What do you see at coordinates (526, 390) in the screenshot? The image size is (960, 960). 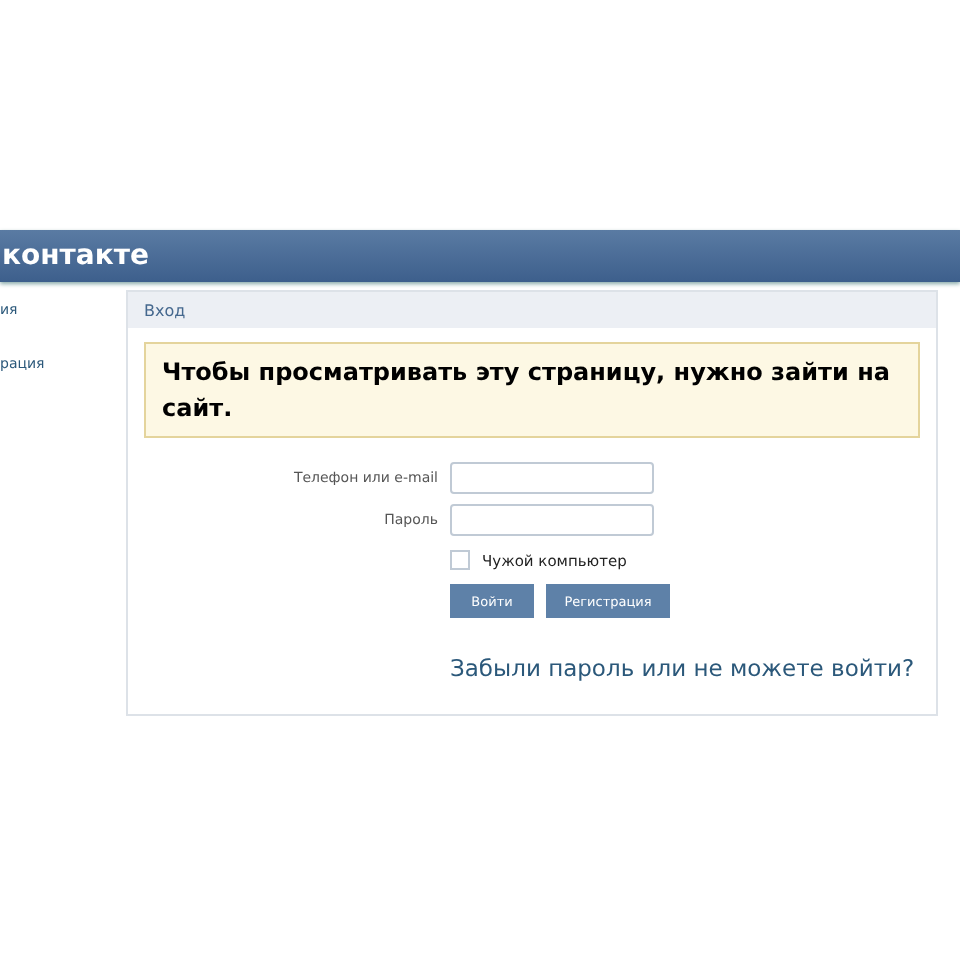 I see `notice-text: Чтобы просматривать эту страницу, нужно зайти на сайт.` at bounding box center [526, 390].